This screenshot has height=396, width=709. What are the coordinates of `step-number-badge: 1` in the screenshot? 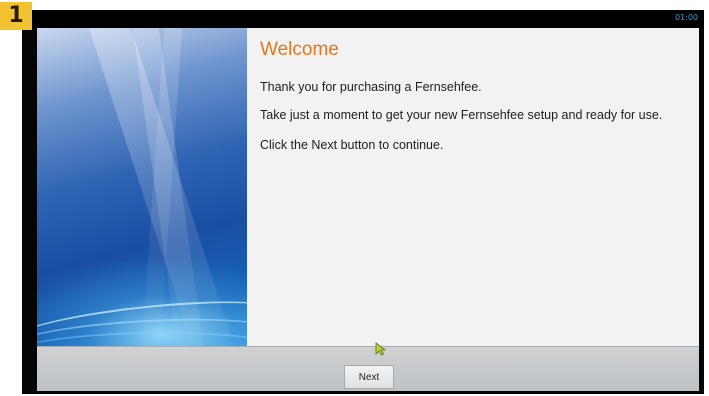 It's located at (16, 16).